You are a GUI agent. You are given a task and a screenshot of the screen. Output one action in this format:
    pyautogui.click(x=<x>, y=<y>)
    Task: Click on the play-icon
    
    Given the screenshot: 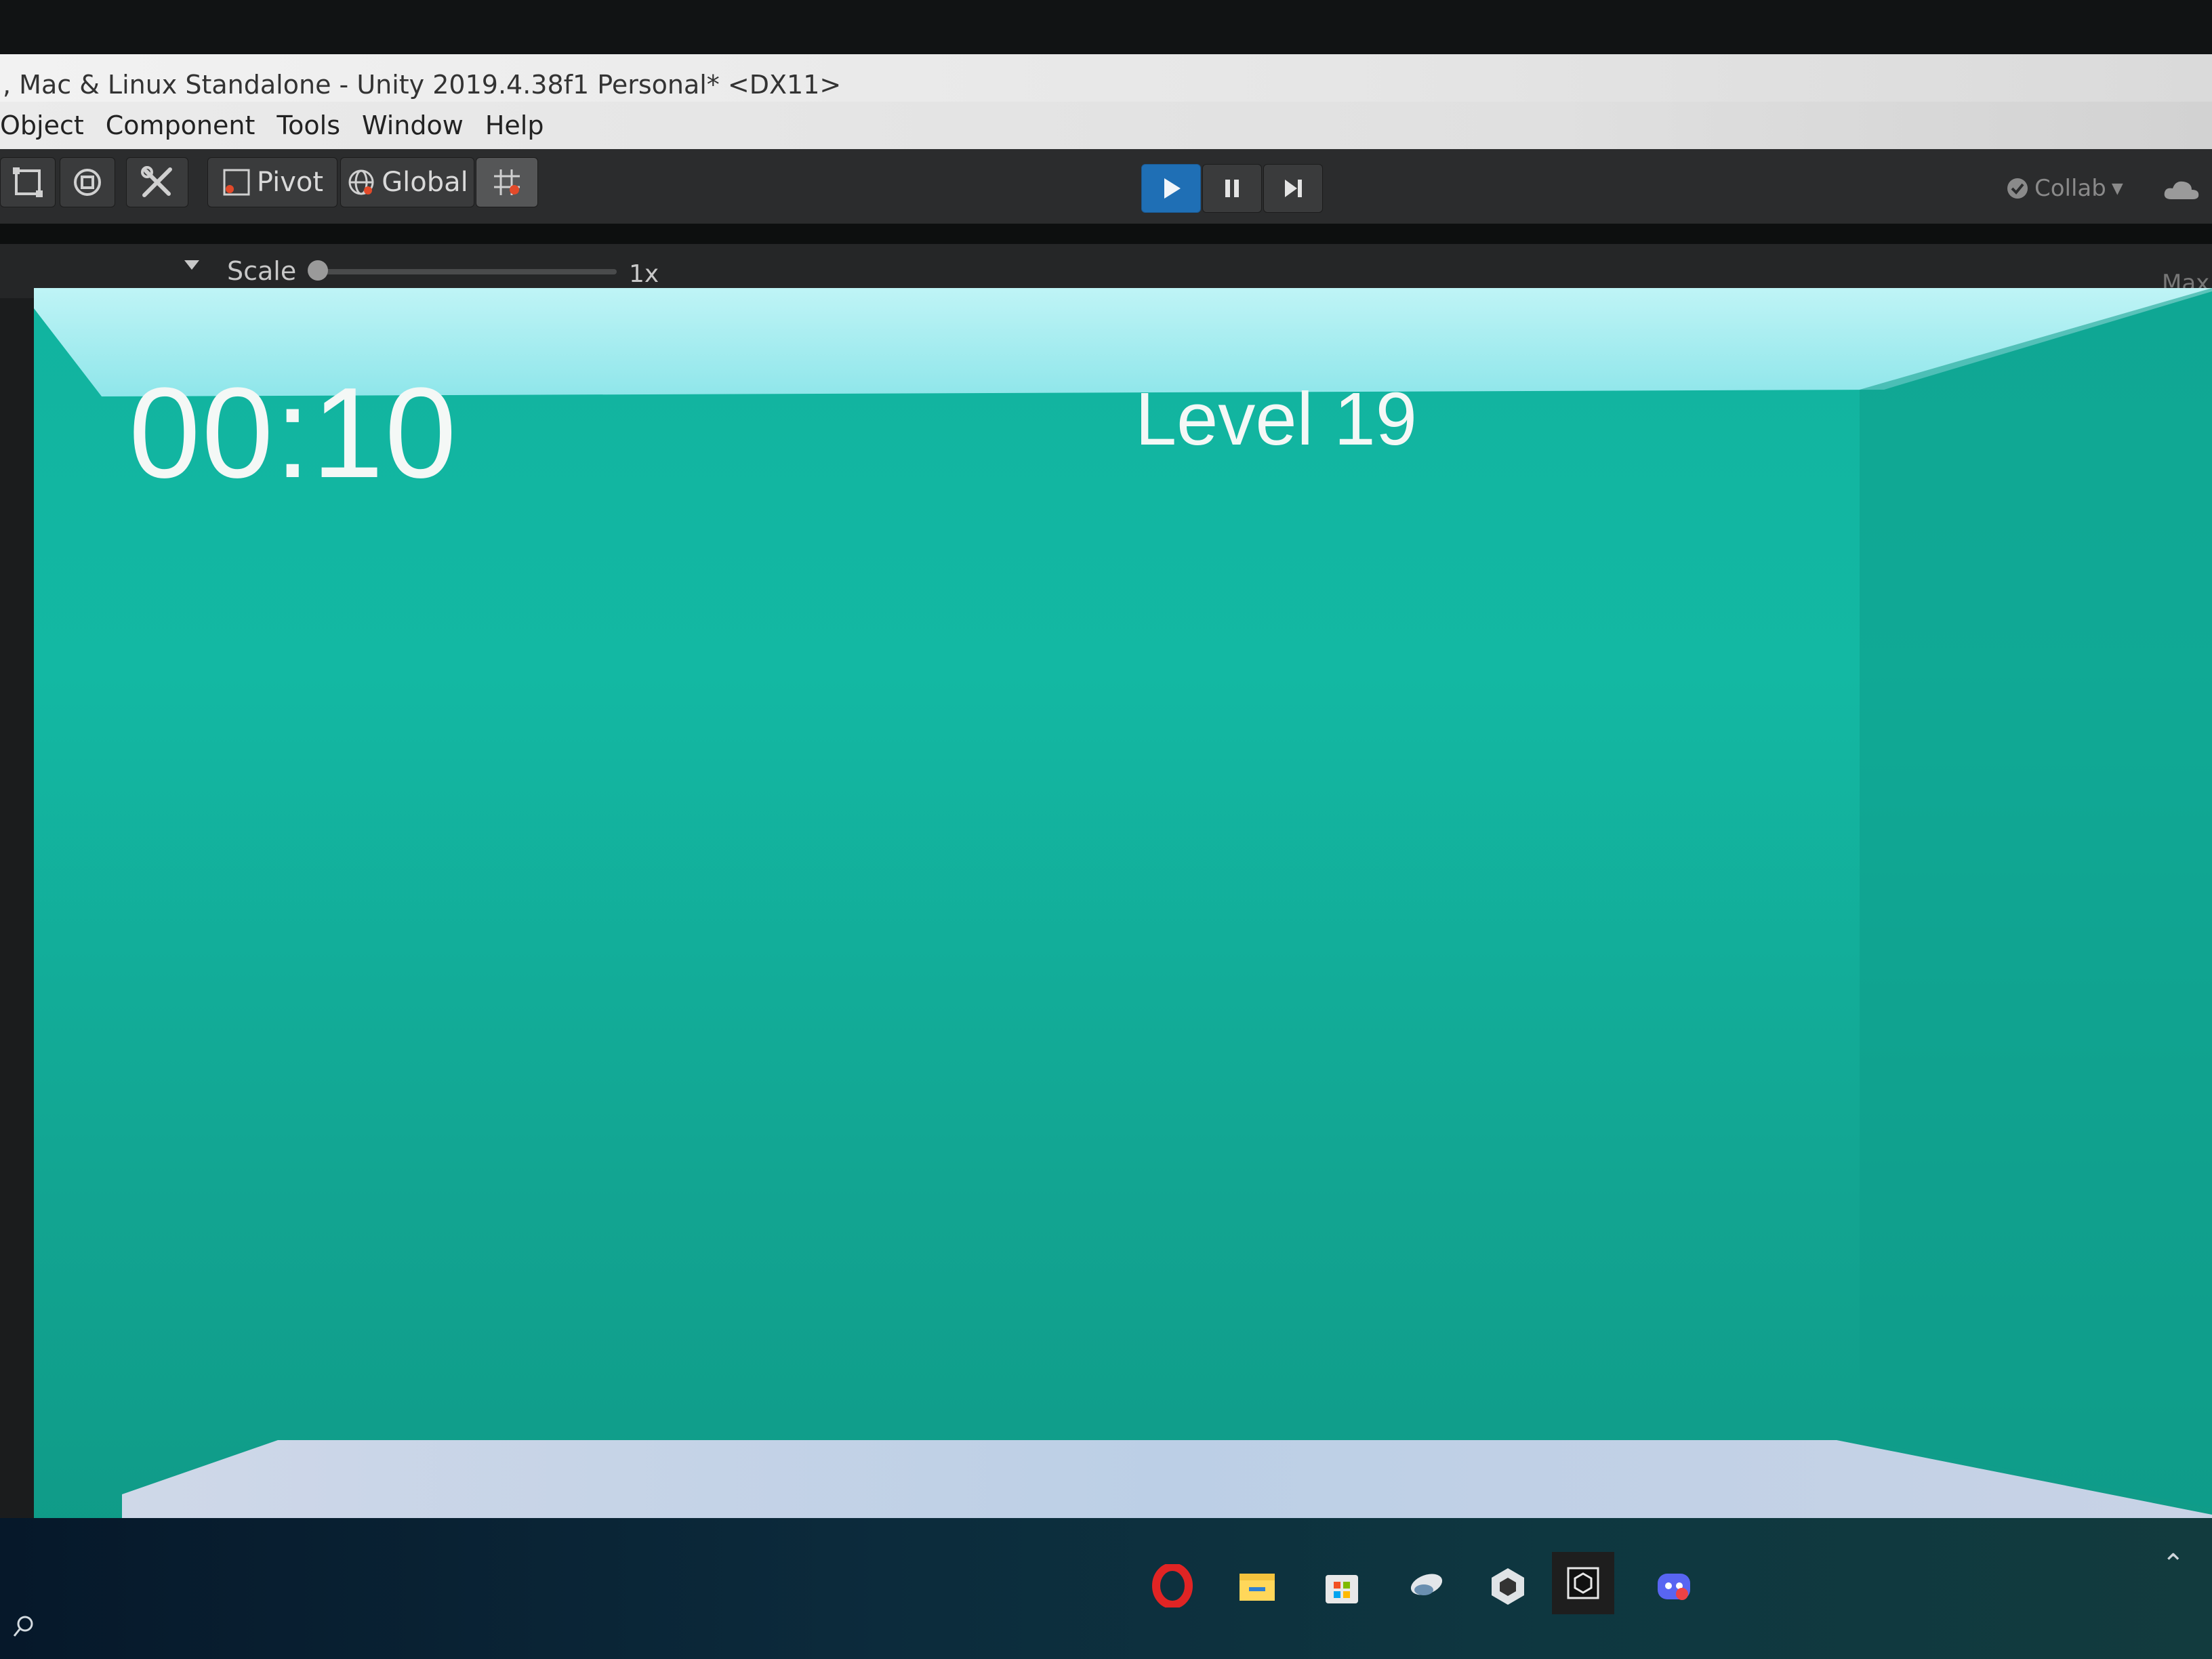 What is the action you would take?
    pyautogui.click(x=1172, y=189)
    